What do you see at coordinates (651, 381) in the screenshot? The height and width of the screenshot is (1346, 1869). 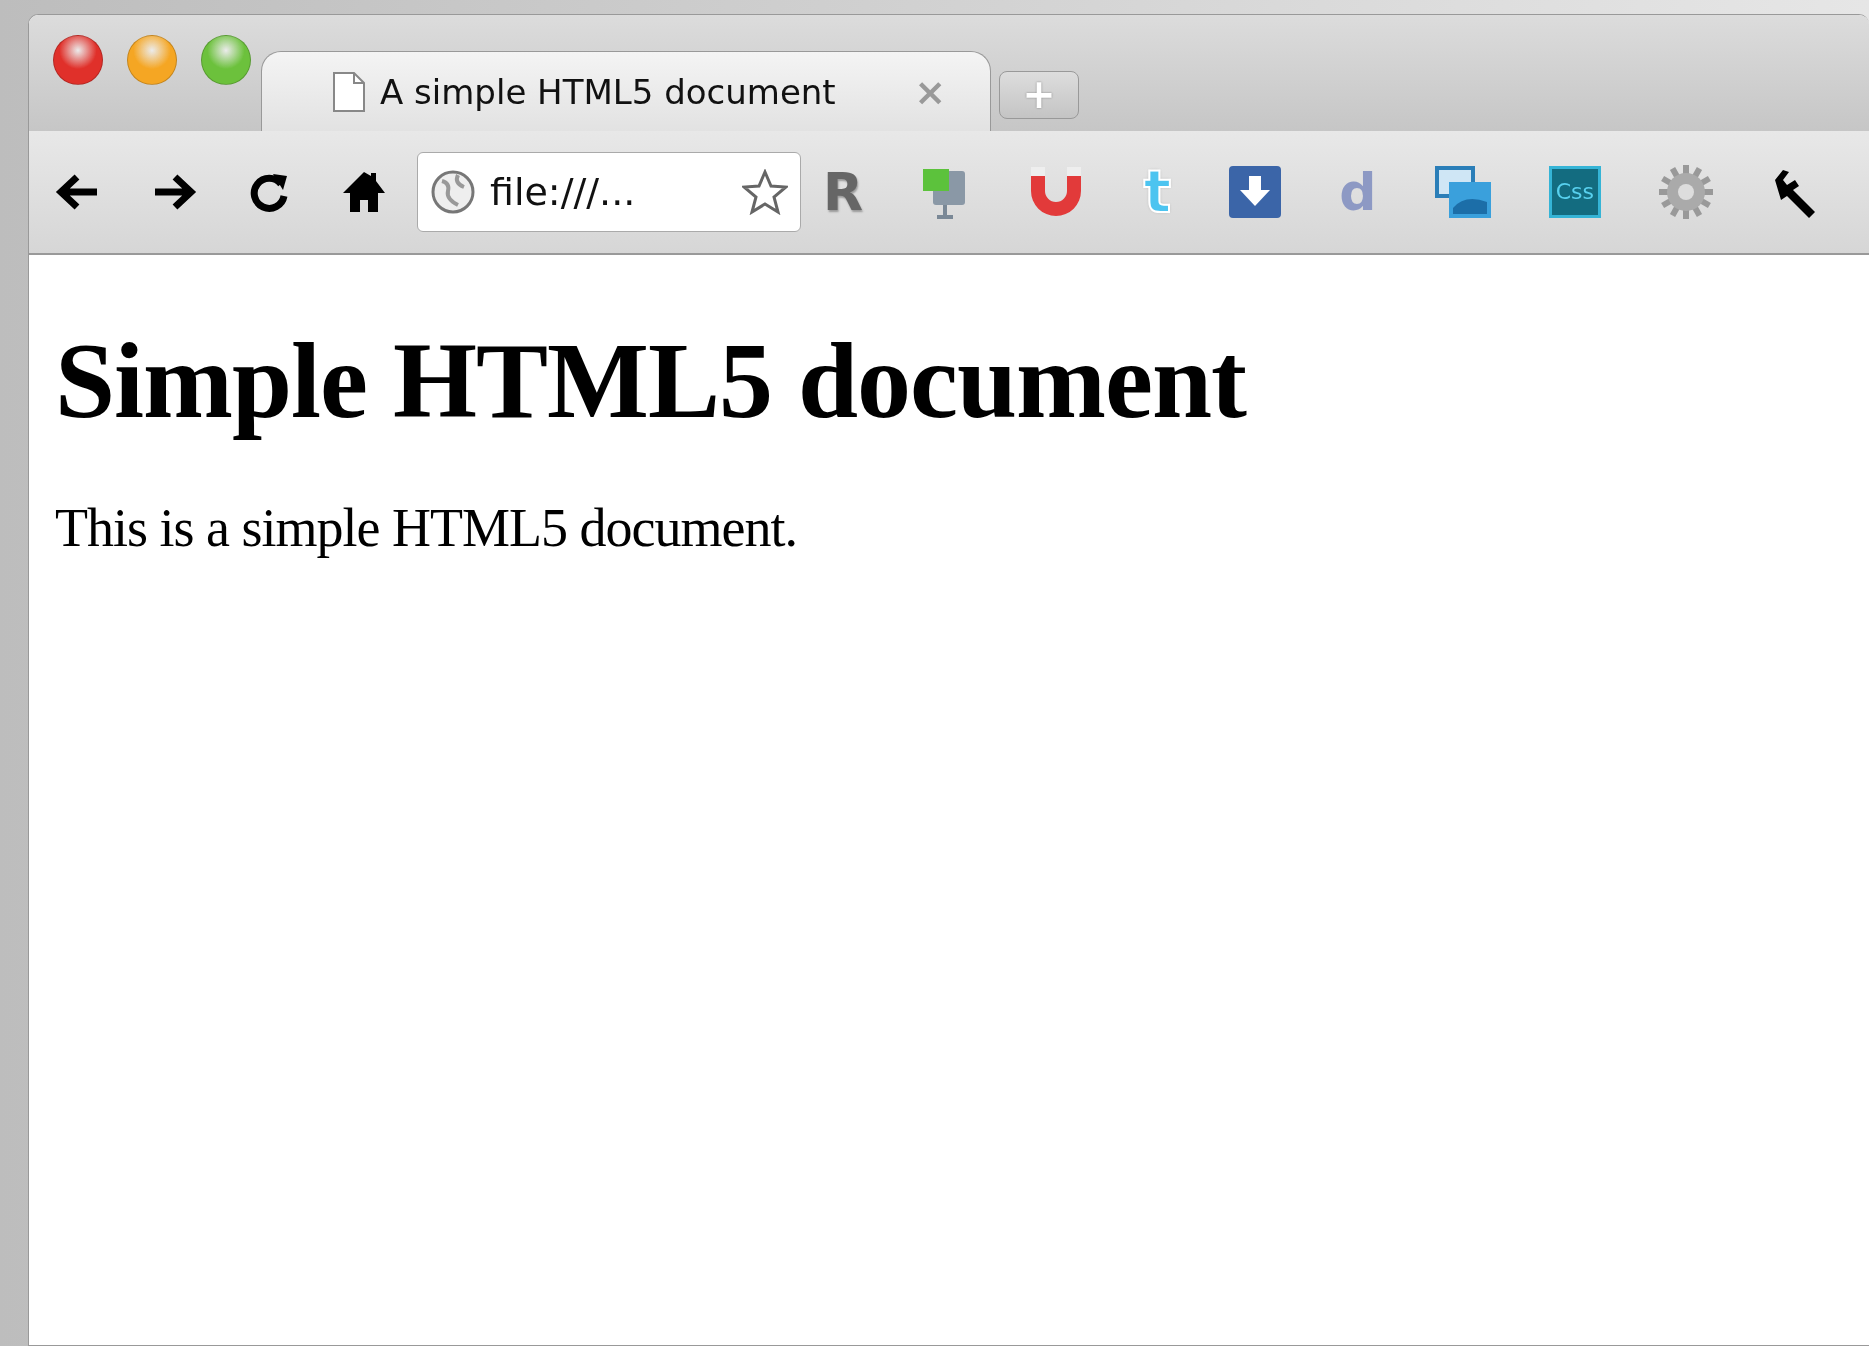 I see `page-heading: Simple HTML5 document` at bounding box center [651, 381].